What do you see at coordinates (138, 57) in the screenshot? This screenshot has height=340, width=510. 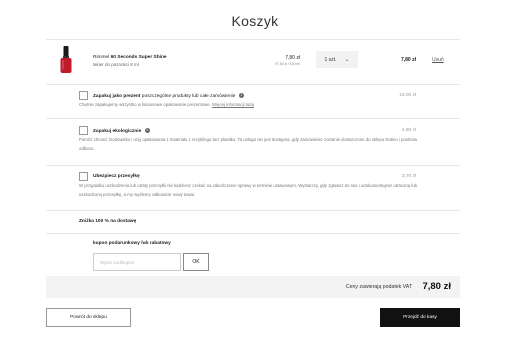 I see `product-model: 60 Seconds Super Shine` at bounding box center [138, 57].